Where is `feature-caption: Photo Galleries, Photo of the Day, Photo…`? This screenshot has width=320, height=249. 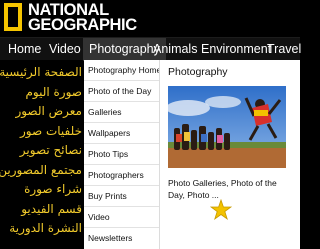
feature-caption: Photo Galleries, Photo of the Day, Photo… is located at coordinates (228, 189).